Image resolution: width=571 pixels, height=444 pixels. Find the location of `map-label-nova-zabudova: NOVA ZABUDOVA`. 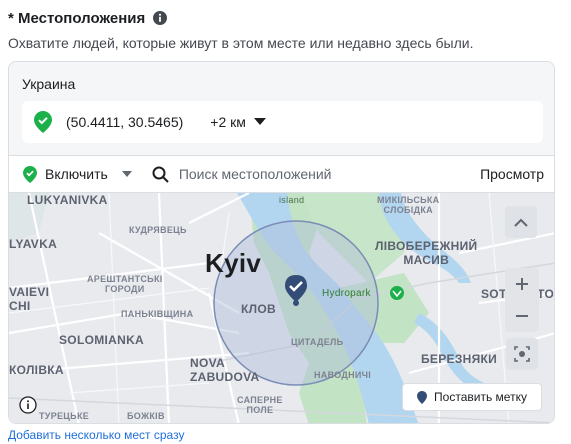

map-label-nova-zabudova: NOVA ZABUDOVA is located at coordinates (225, 370).